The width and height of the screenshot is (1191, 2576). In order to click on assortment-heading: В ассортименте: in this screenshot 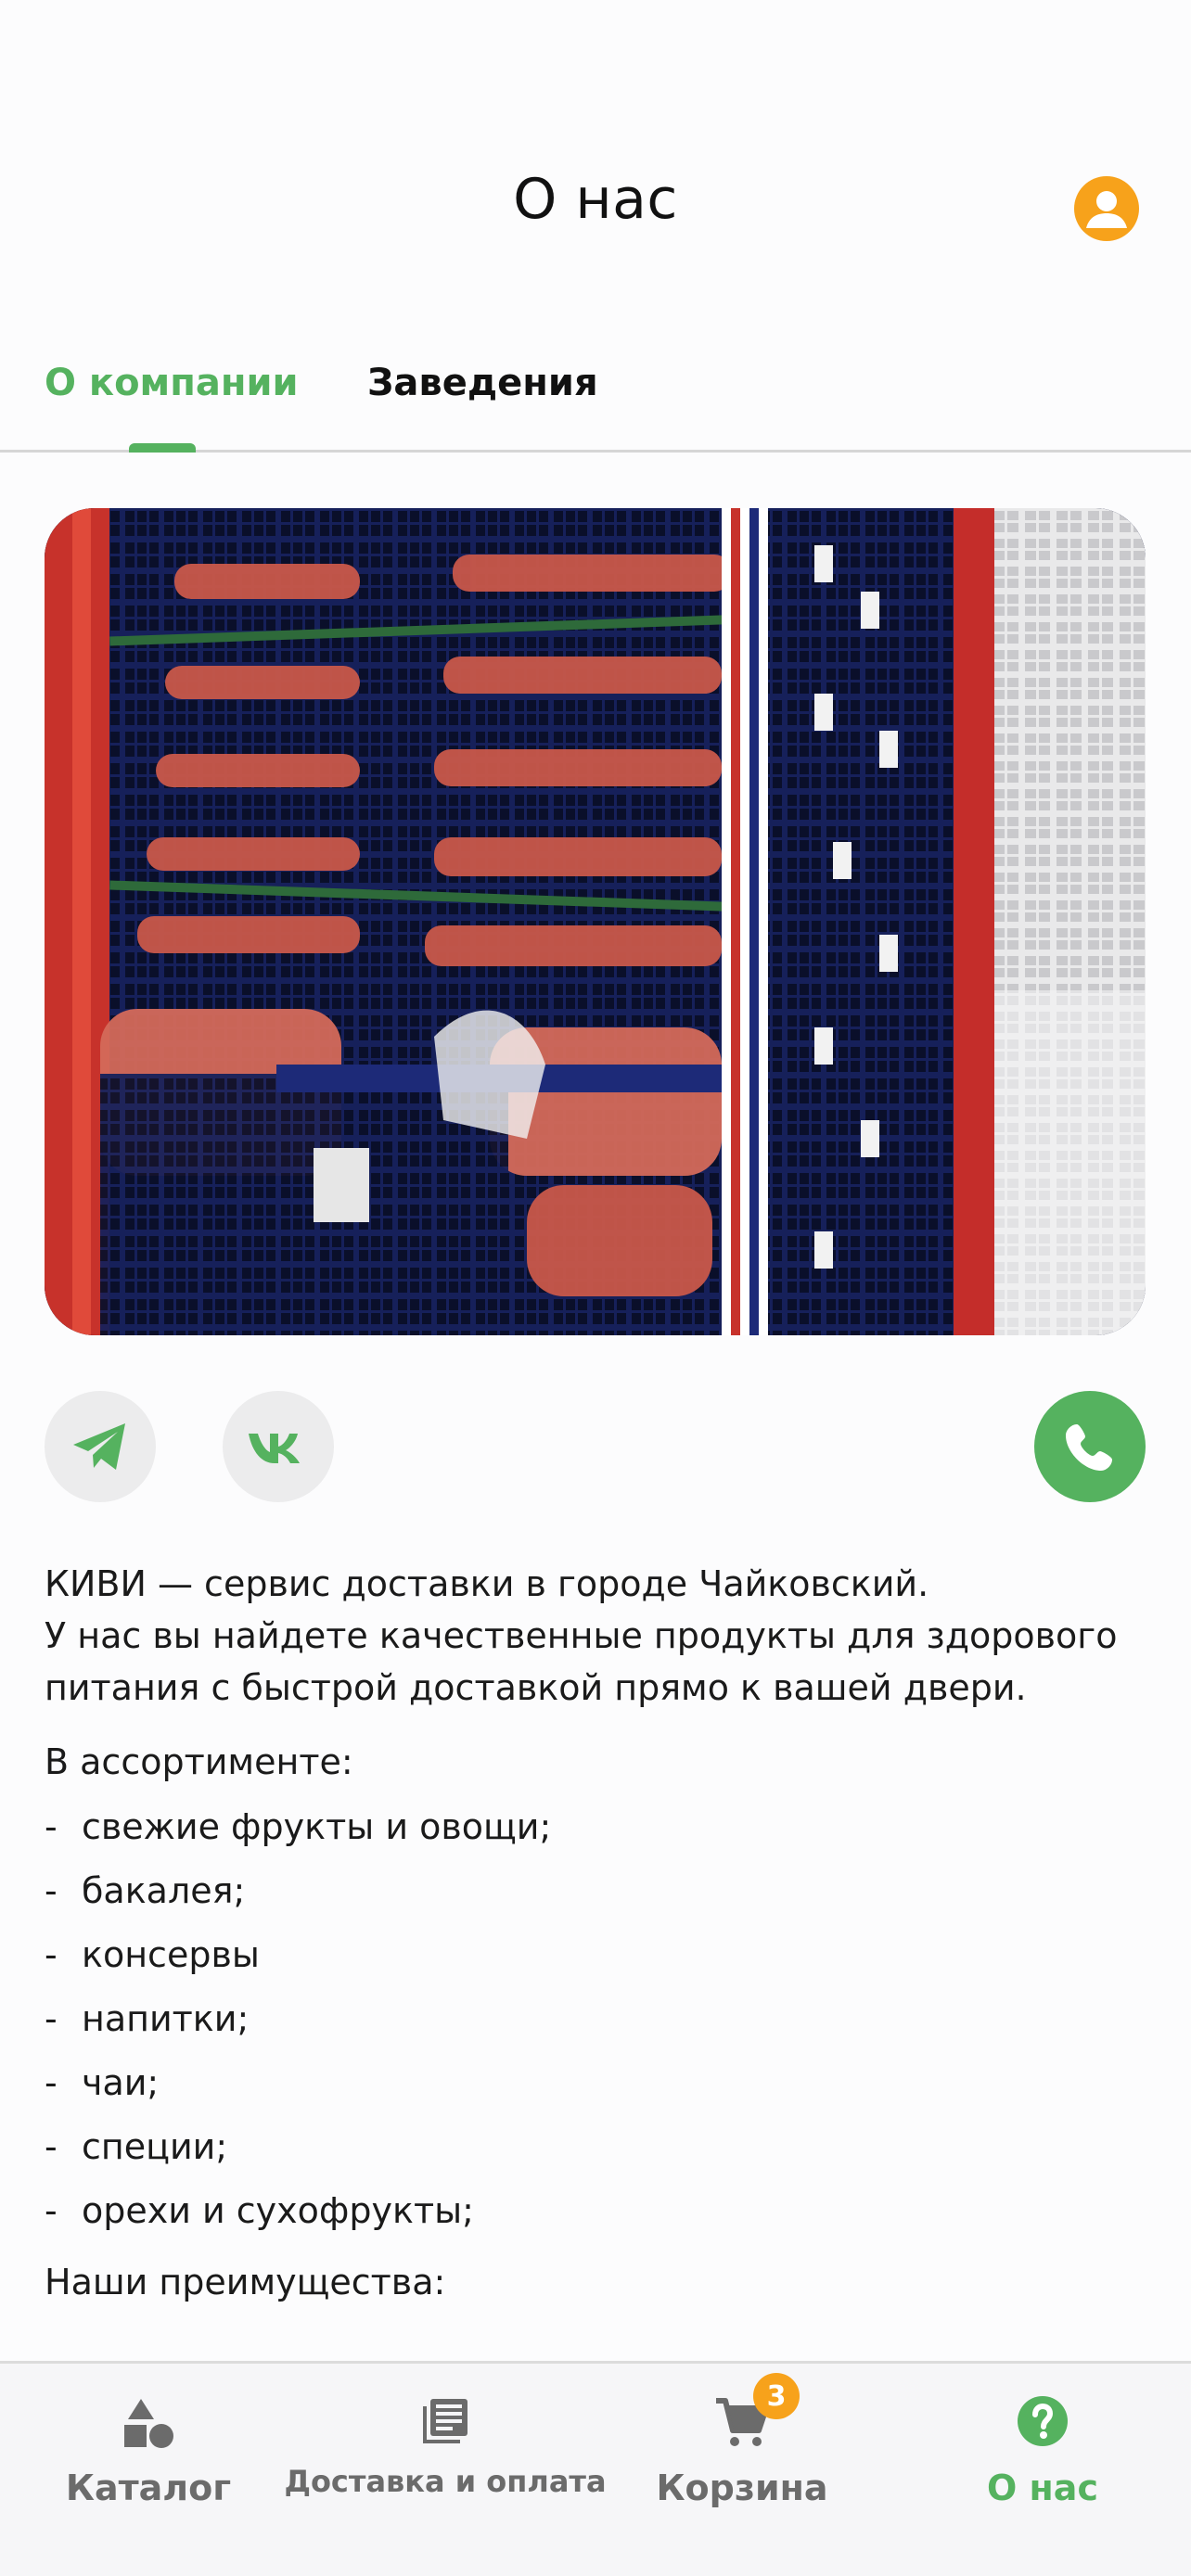, I will do `click(199, 1761)`.